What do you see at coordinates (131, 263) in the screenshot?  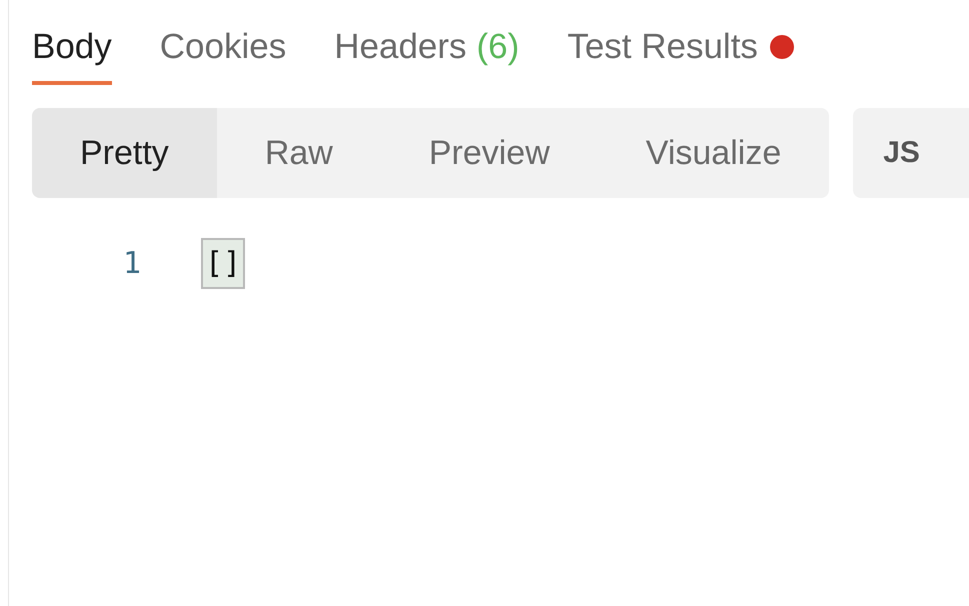 I see `line-number: 1` at bounding box center [131, 263].